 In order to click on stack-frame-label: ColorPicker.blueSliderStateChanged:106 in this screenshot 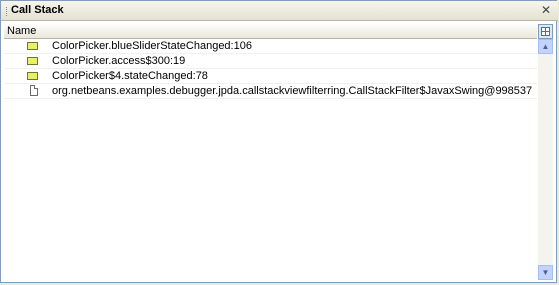, I will do `click(152, 46)`.